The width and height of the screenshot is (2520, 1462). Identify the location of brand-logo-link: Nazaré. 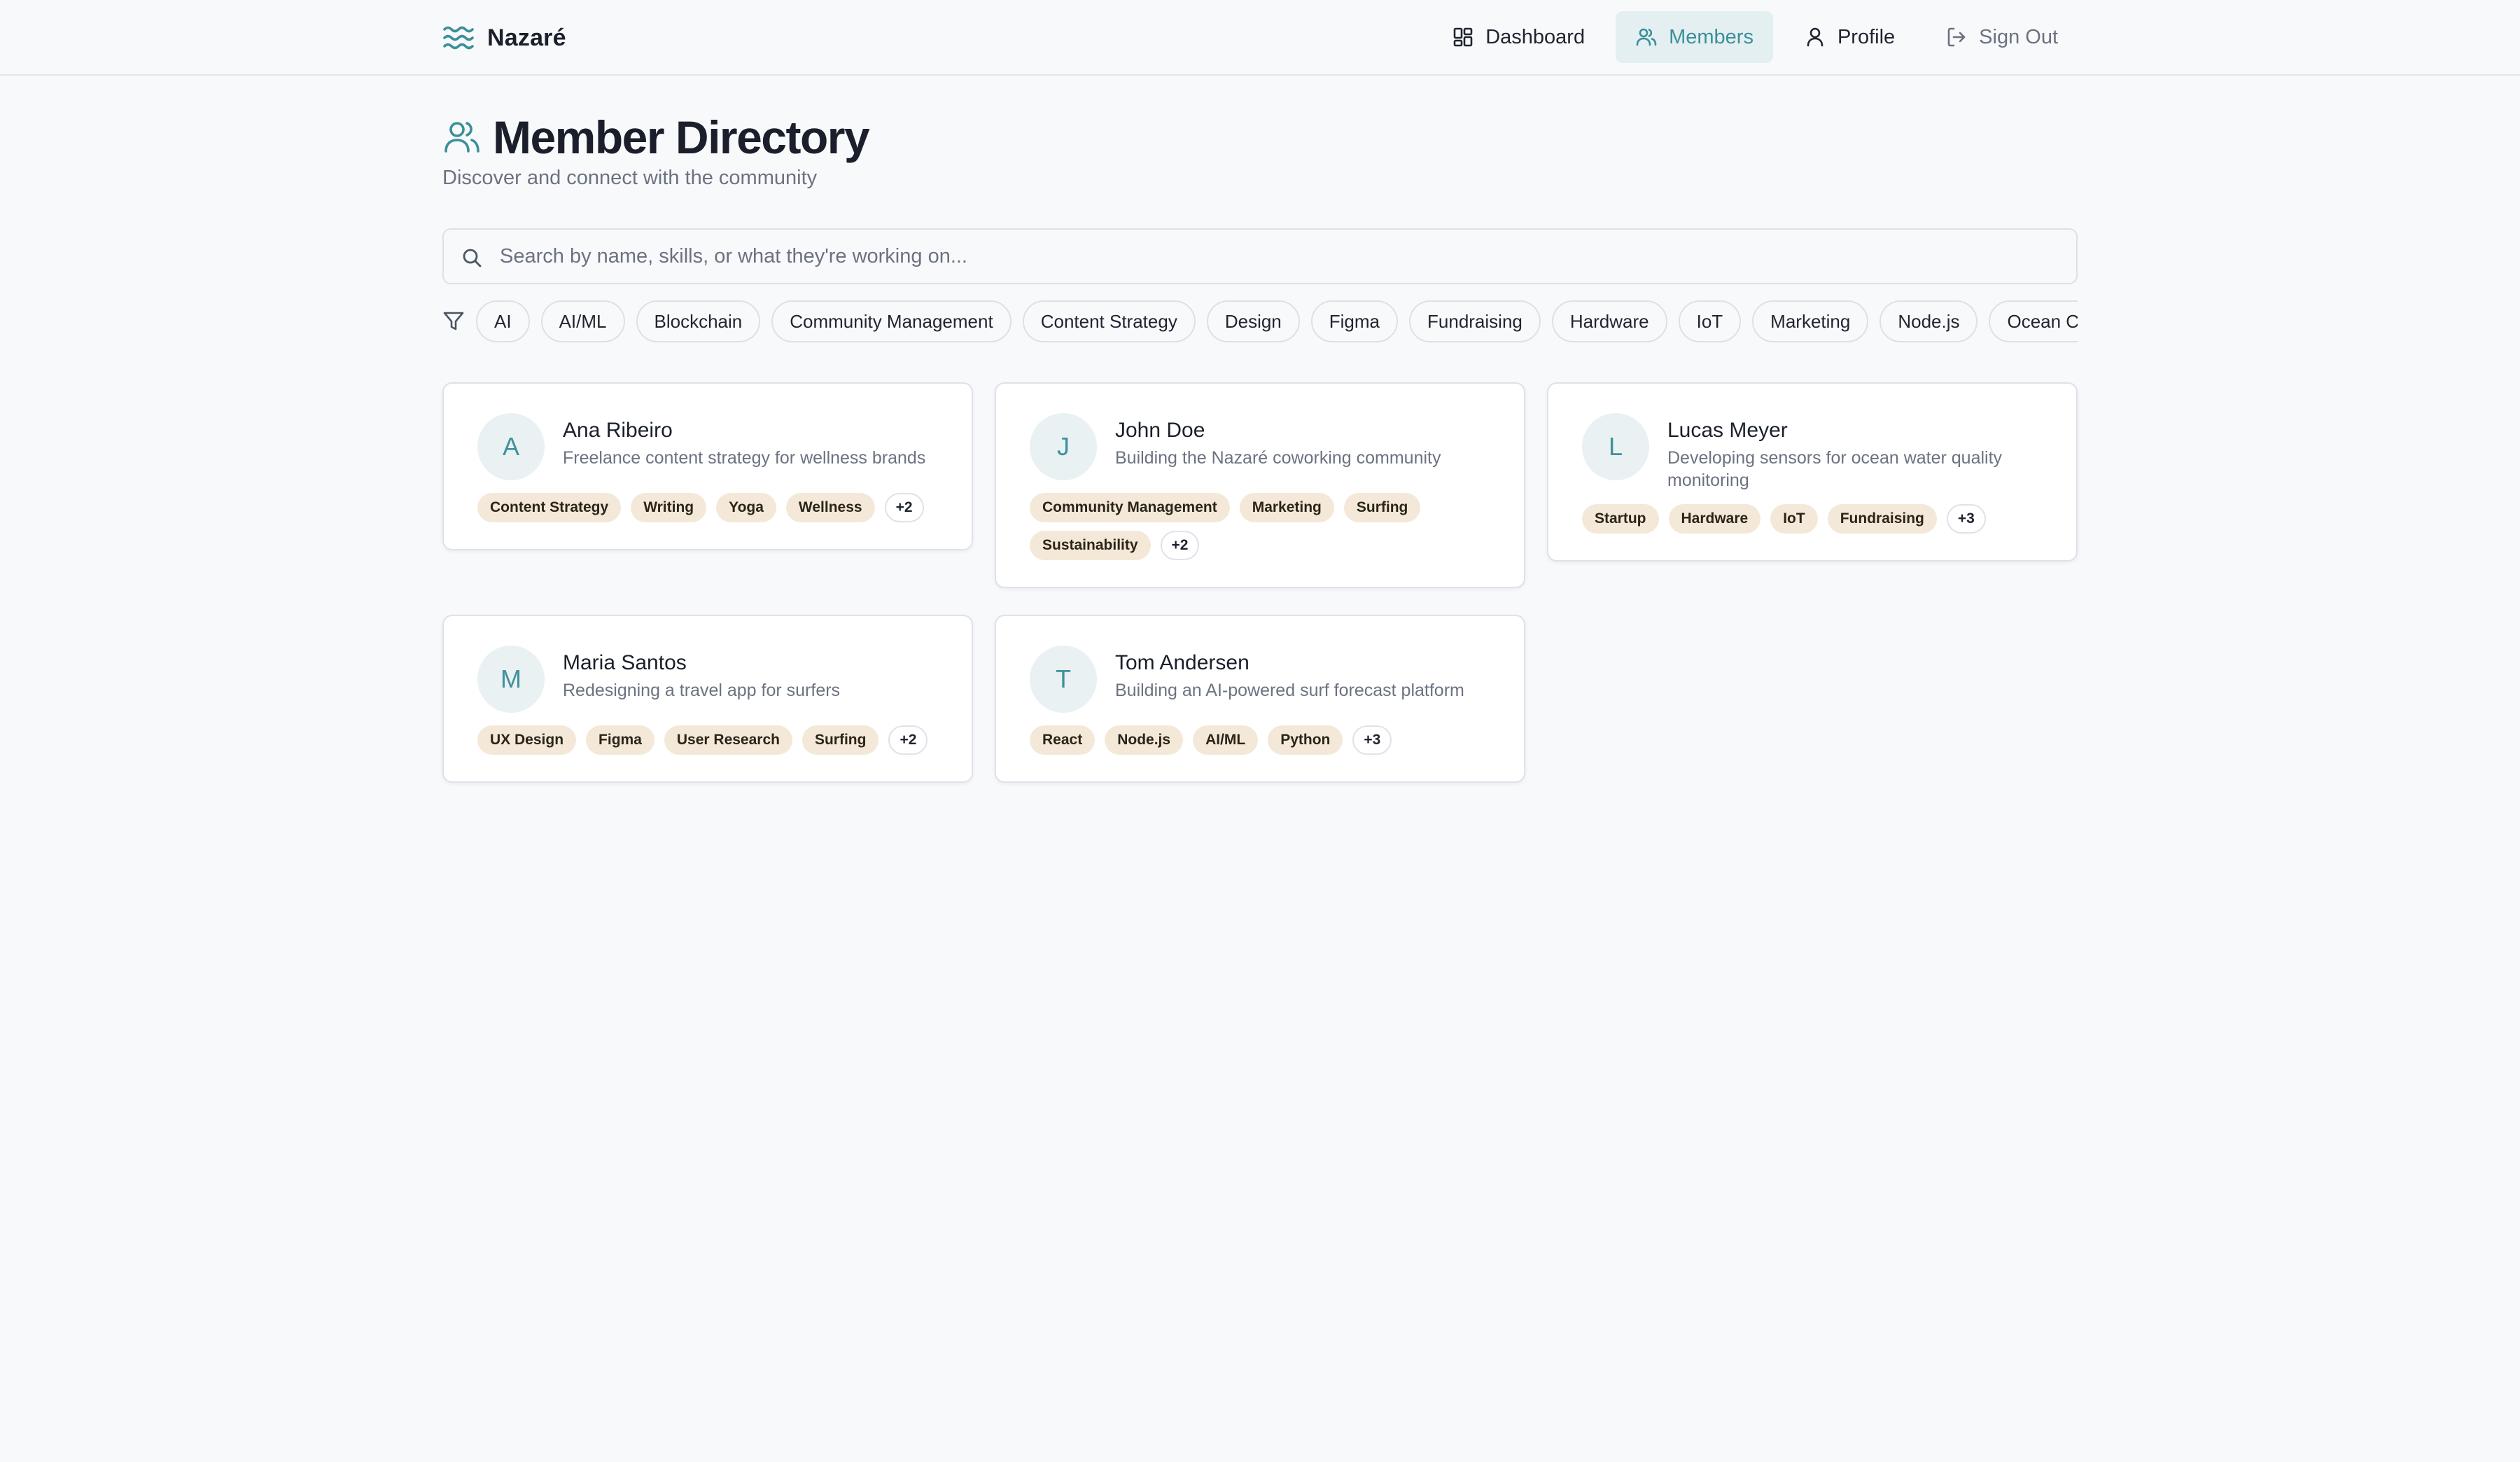
(504, 38).